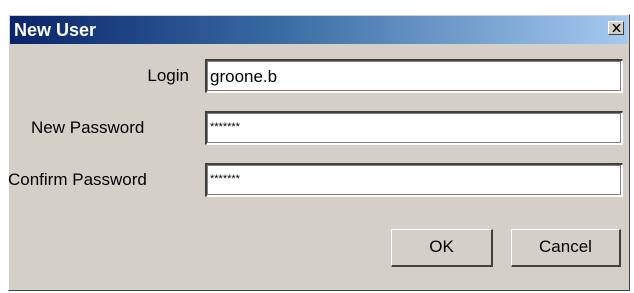  What do you see at coordinates (55, 30) in the screenshot?
I see `dialog-title: New User` at bounding box center [55, 30].